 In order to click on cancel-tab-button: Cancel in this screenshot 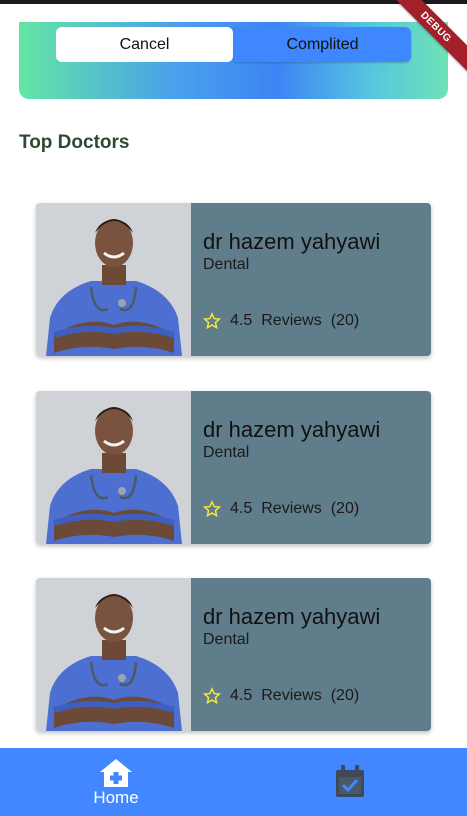, I will do `click(144, 44)`.